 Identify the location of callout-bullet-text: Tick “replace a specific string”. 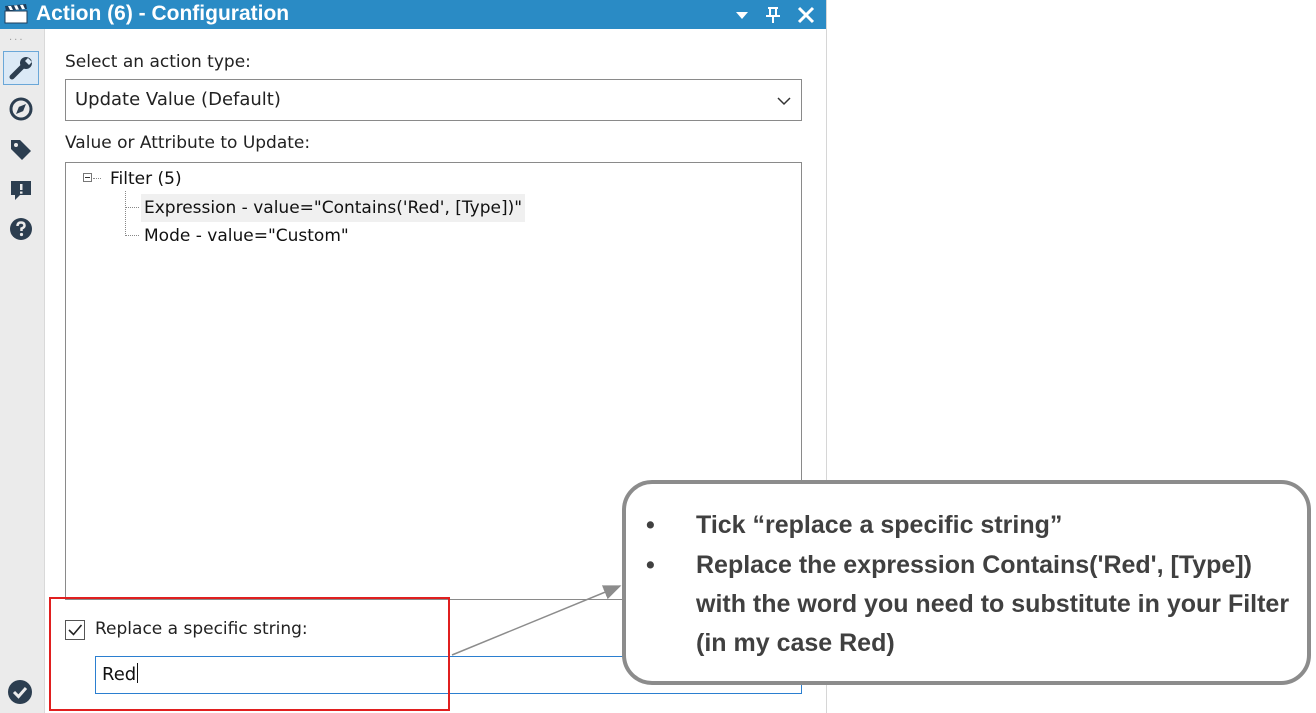
(879, 525).